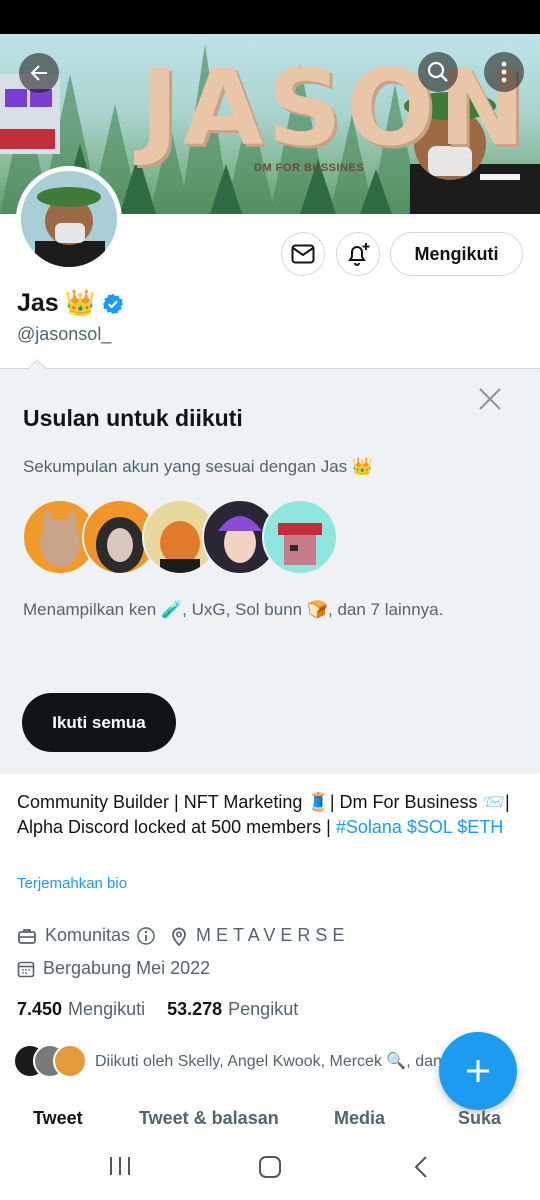 The height and width of the screenshot is (1200, 540). Describe the element at coordinates (107, 1009) in the screenshot. I see `following-label: Mengikuti` at that location.